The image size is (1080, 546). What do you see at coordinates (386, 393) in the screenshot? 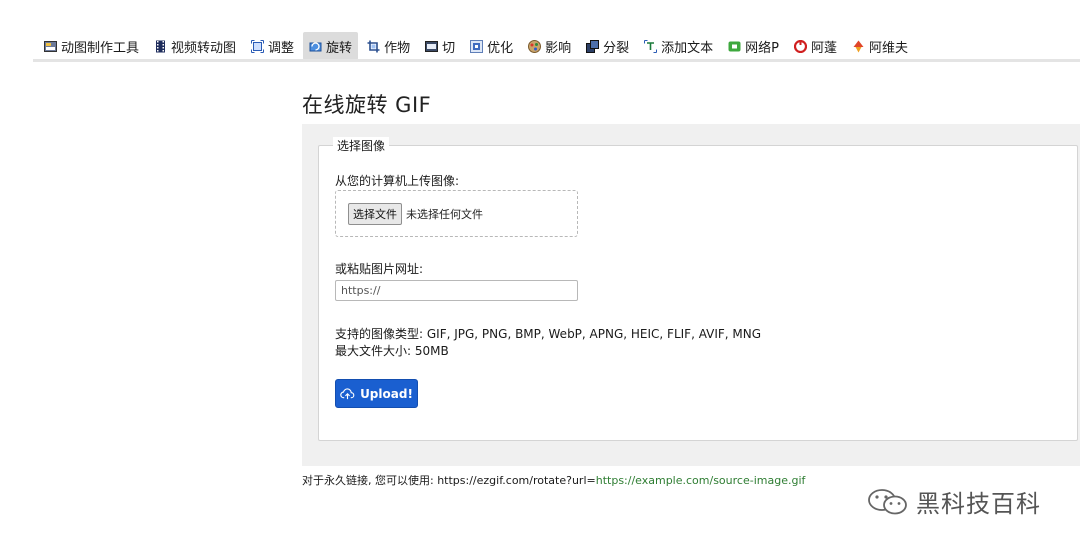
I see `upload-button-label: Upload!` at bounding box center [386, 393].